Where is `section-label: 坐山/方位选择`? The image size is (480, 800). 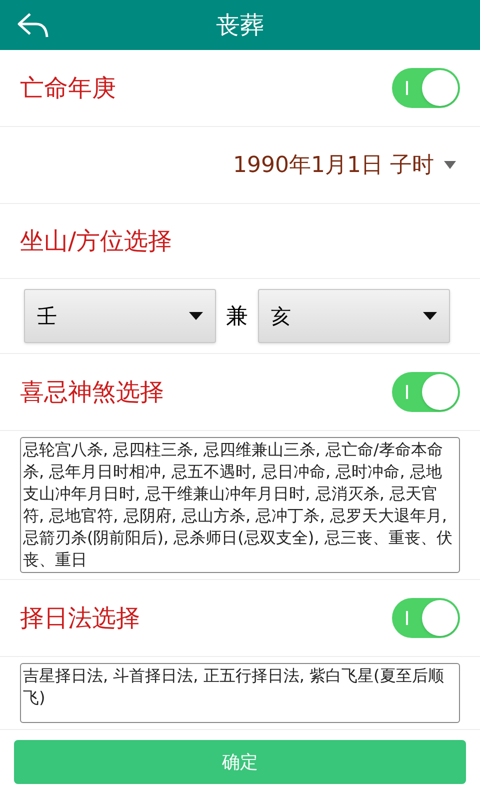
section-label: 坐山/方位选择 is located at coordinates (96, 241).